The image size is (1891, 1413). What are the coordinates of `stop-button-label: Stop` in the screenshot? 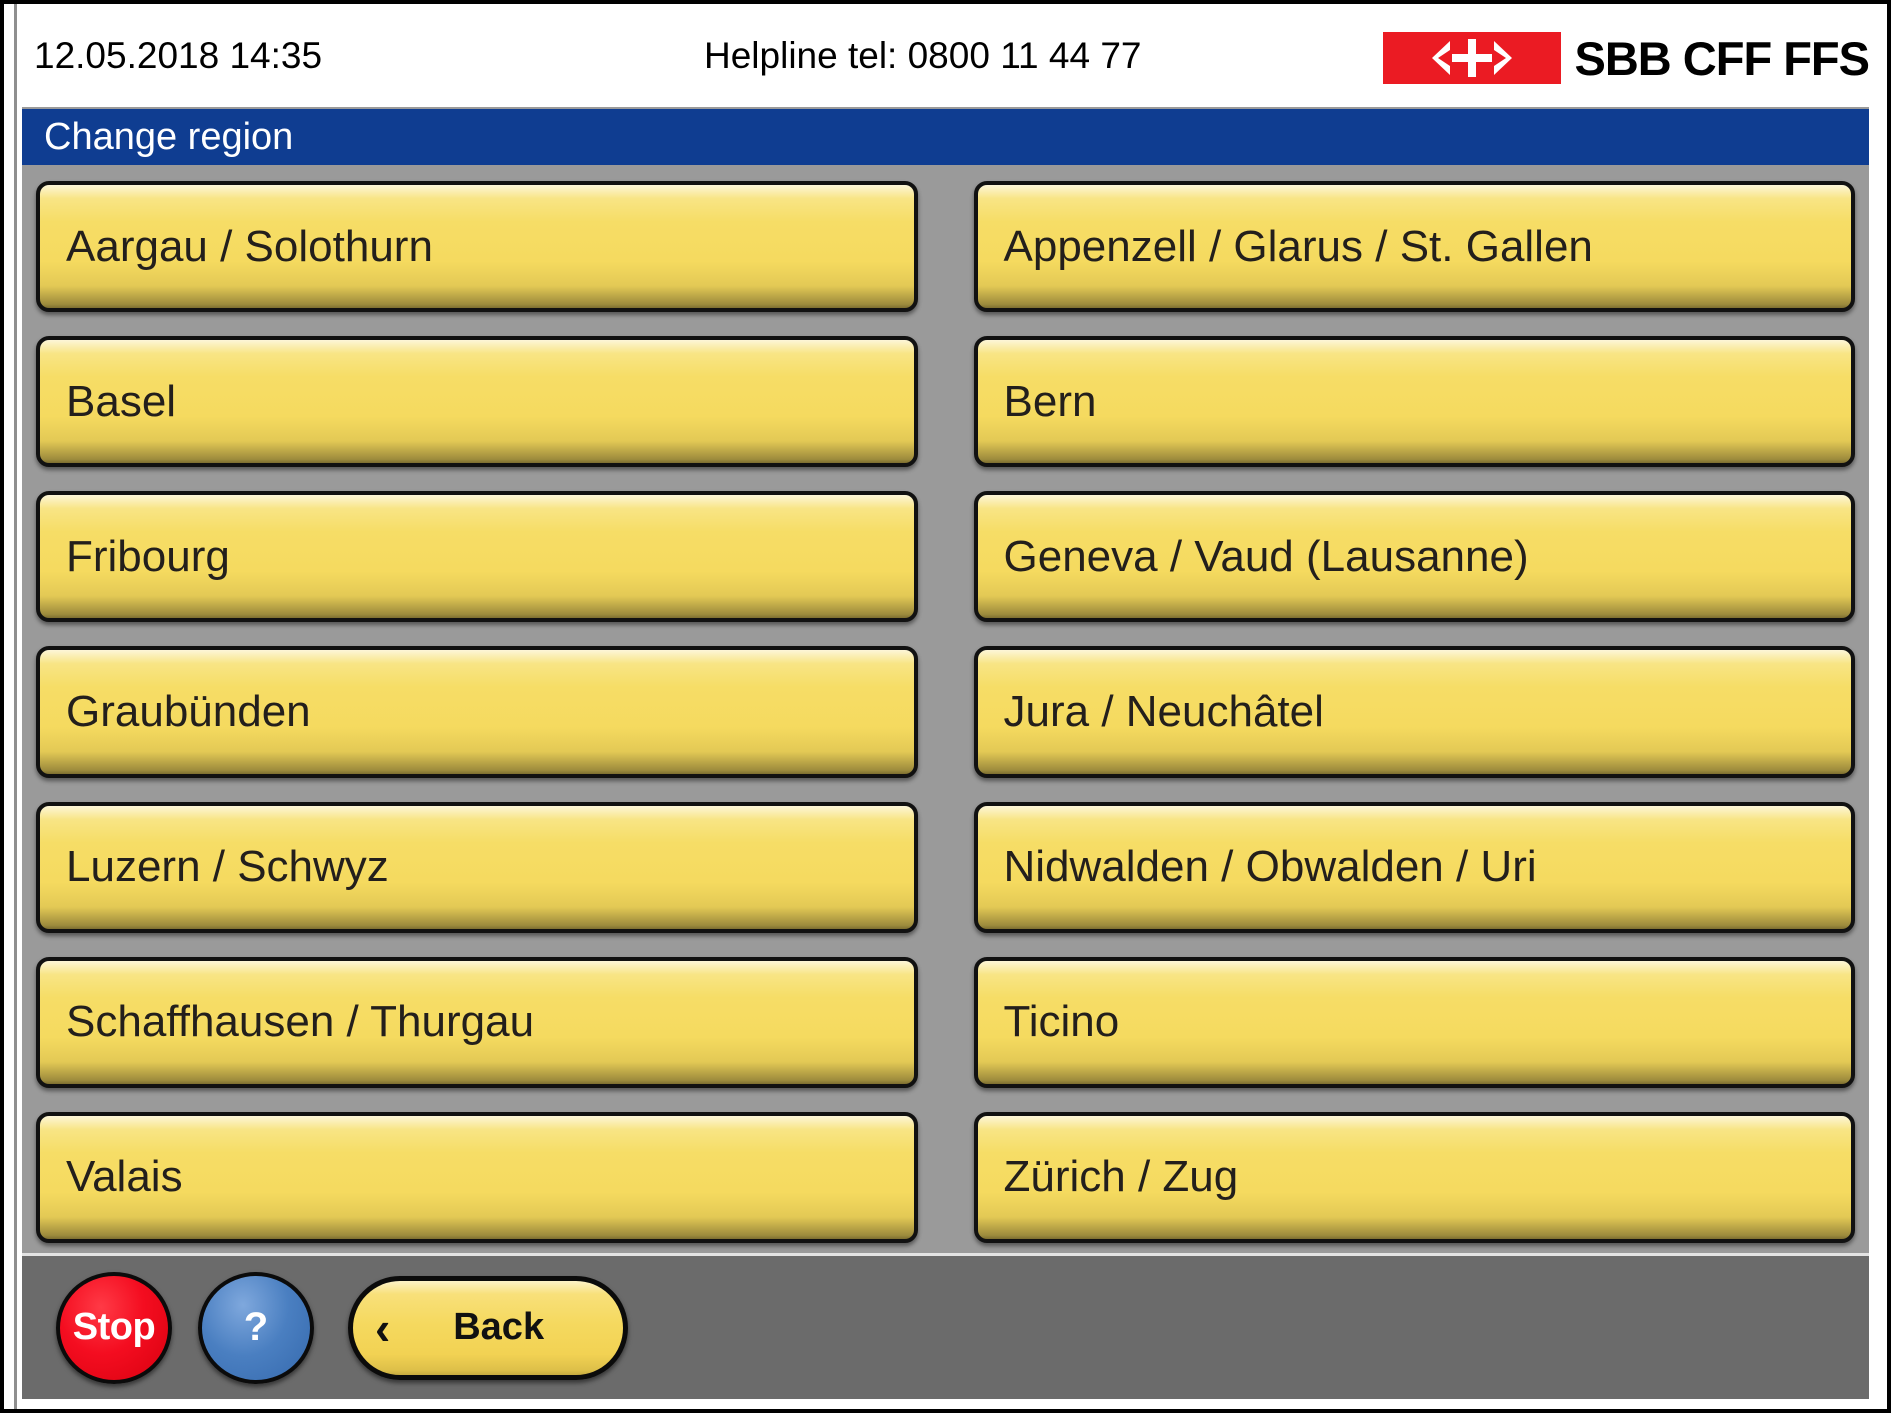 It's located at (114, 1327).